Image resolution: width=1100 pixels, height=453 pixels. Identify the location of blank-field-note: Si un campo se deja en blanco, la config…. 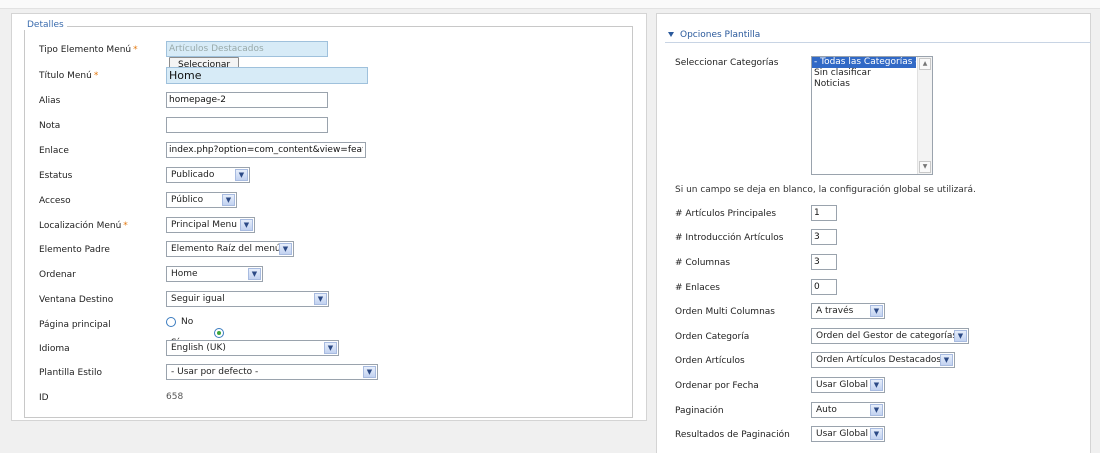
(825, 190).